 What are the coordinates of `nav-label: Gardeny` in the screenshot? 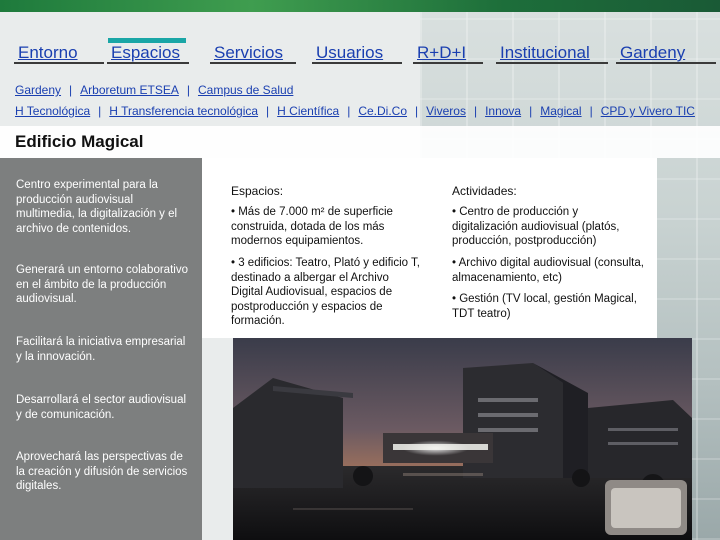 It's located at (653, 52).